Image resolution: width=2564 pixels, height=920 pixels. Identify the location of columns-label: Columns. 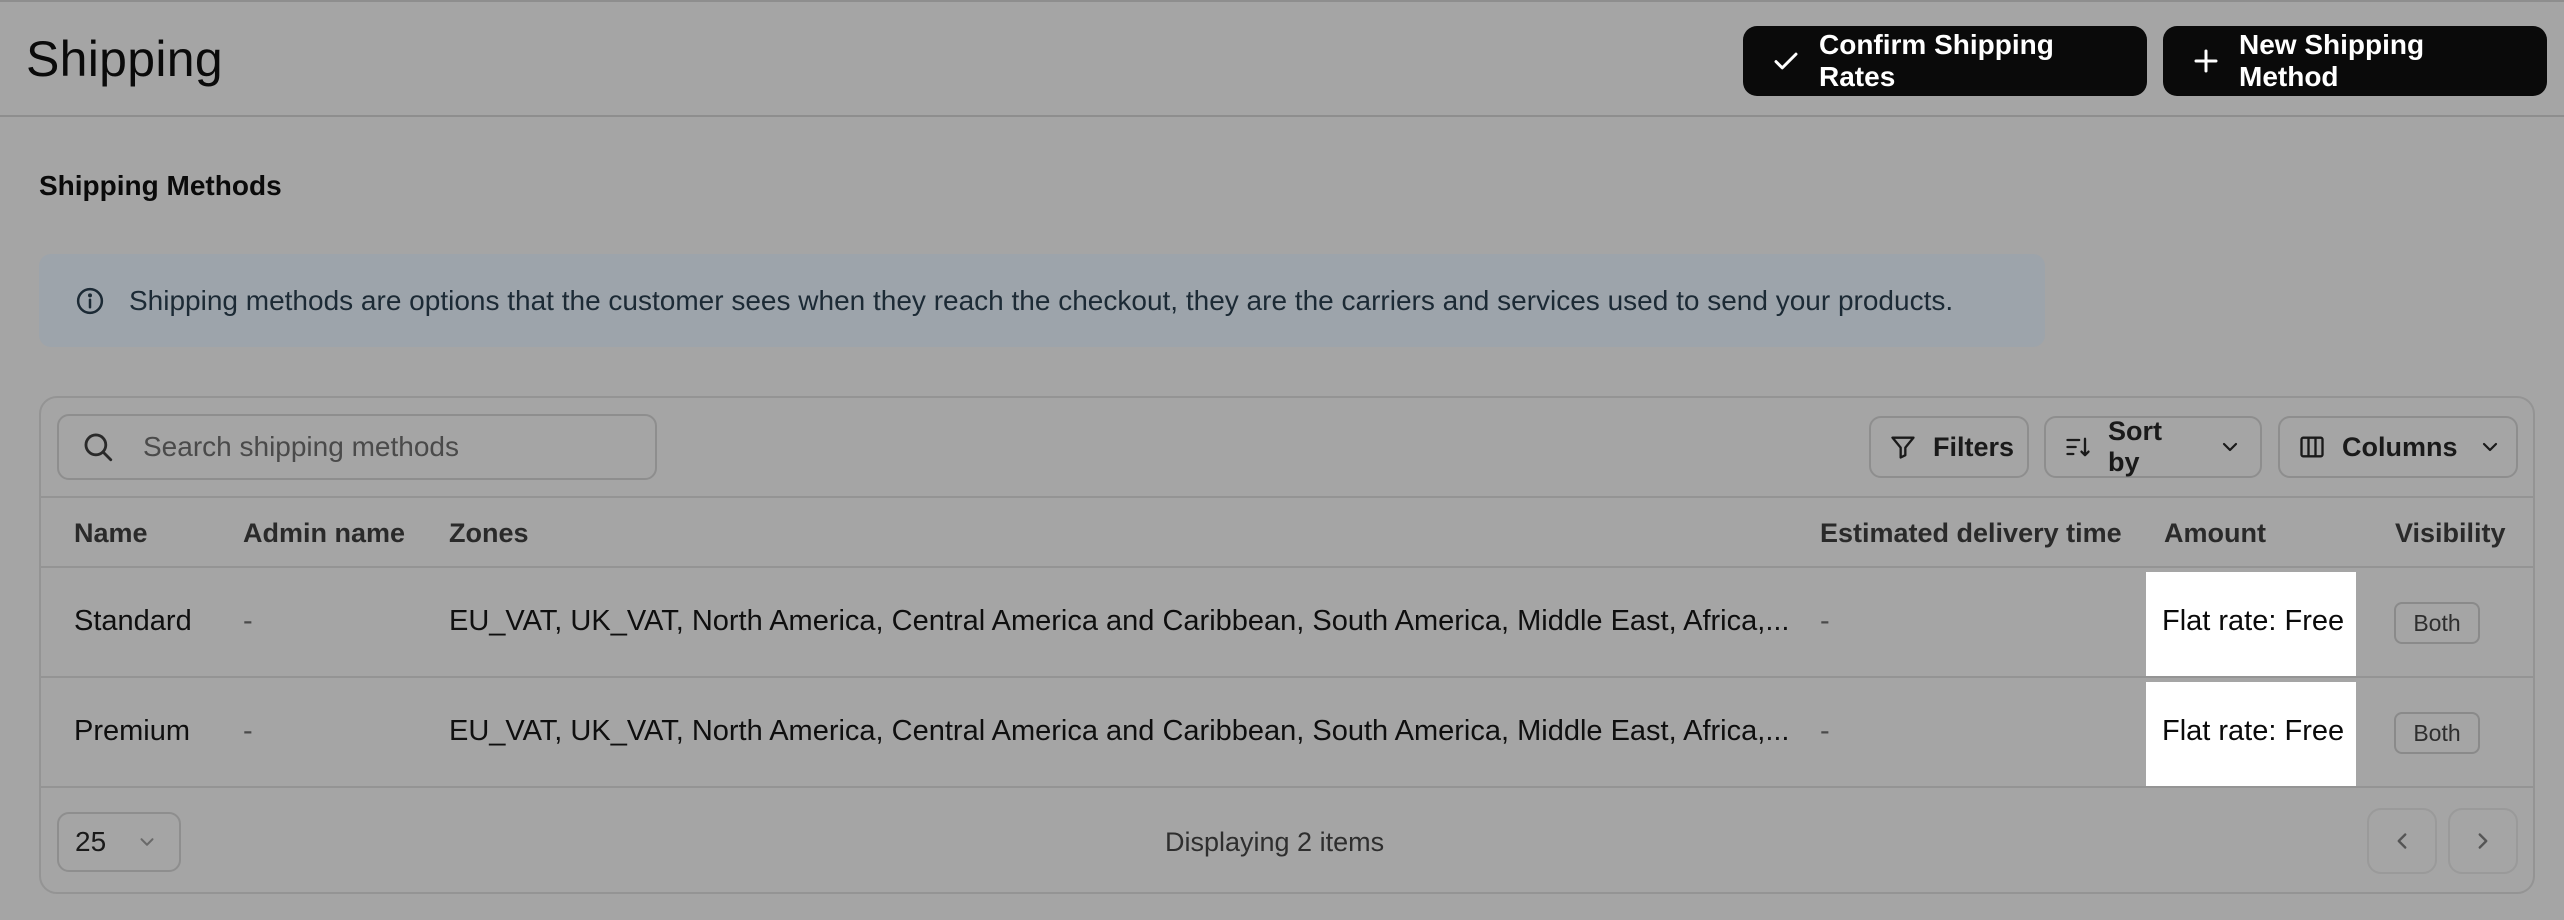
(2400, 446).